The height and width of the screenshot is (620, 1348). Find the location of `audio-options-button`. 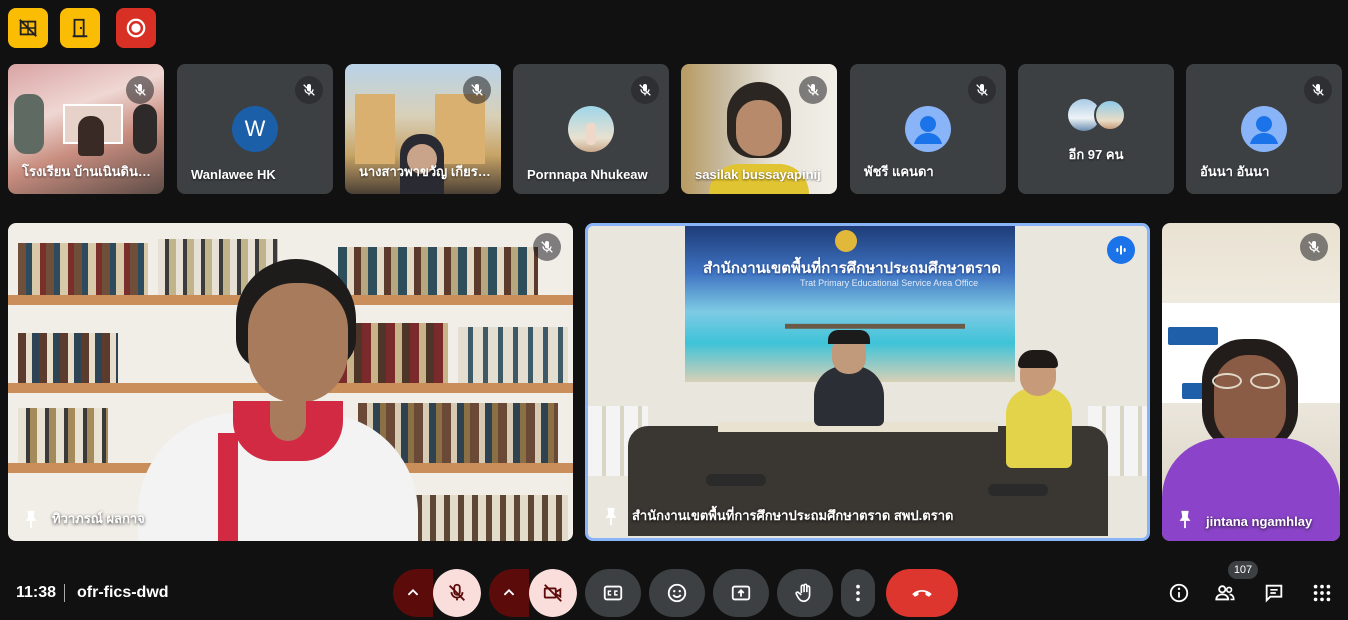

audio-options-button is located at coordinates (413, 593).